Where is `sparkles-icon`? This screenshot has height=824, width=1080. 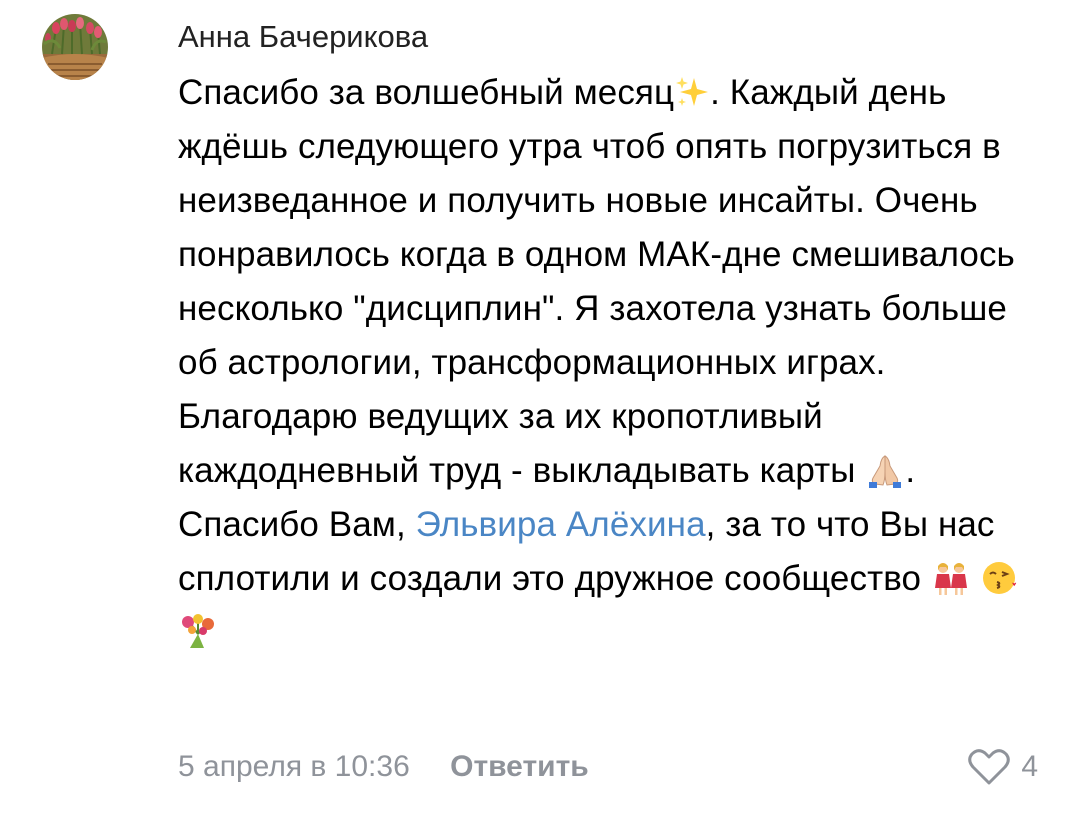 sparkles-icon is located at coordinates (692, 92).